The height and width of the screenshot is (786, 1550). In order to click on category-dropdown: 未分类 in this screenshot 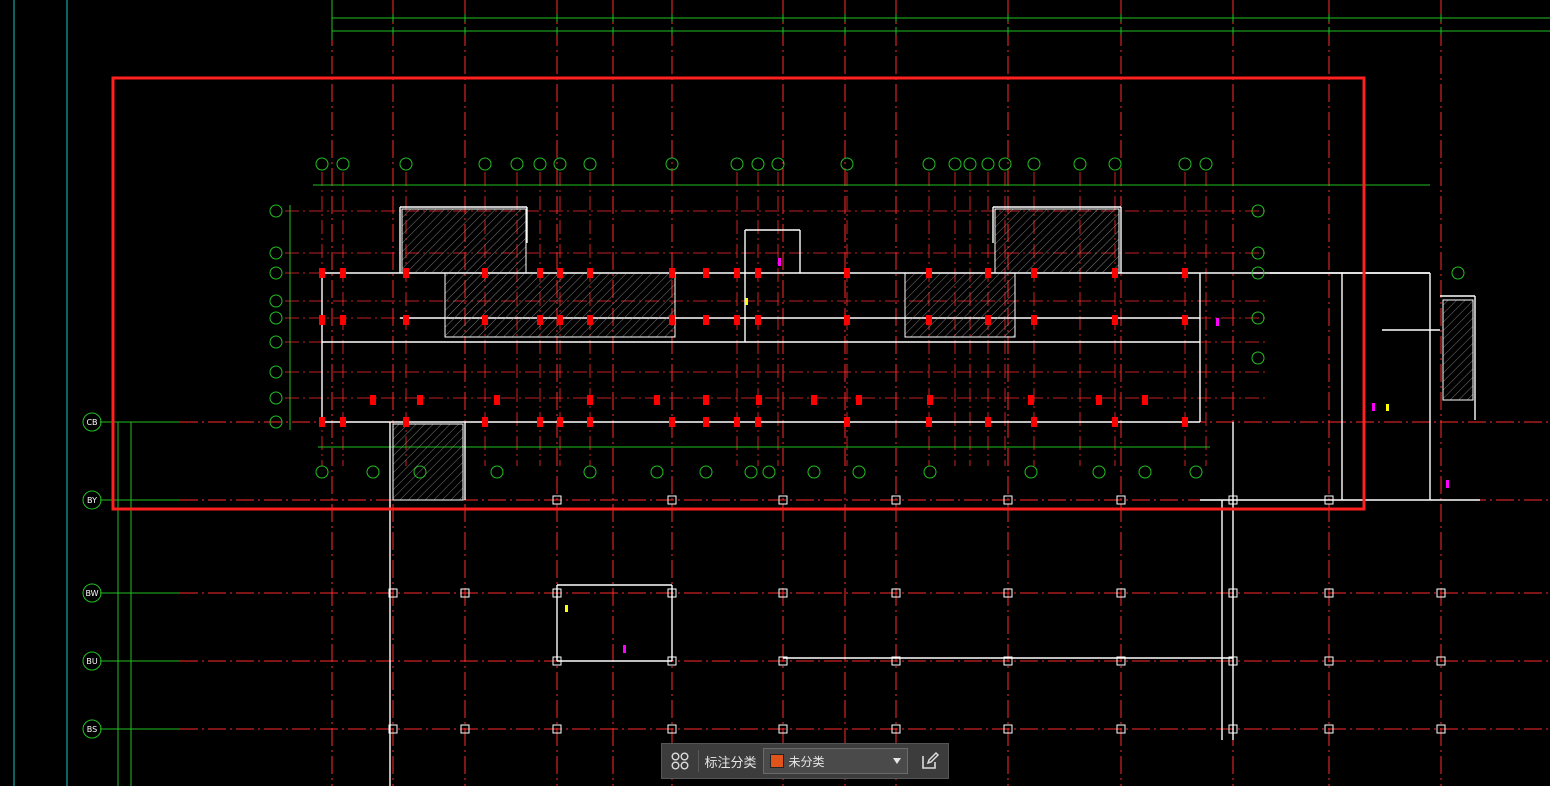, I will do `click(835, 761)`.